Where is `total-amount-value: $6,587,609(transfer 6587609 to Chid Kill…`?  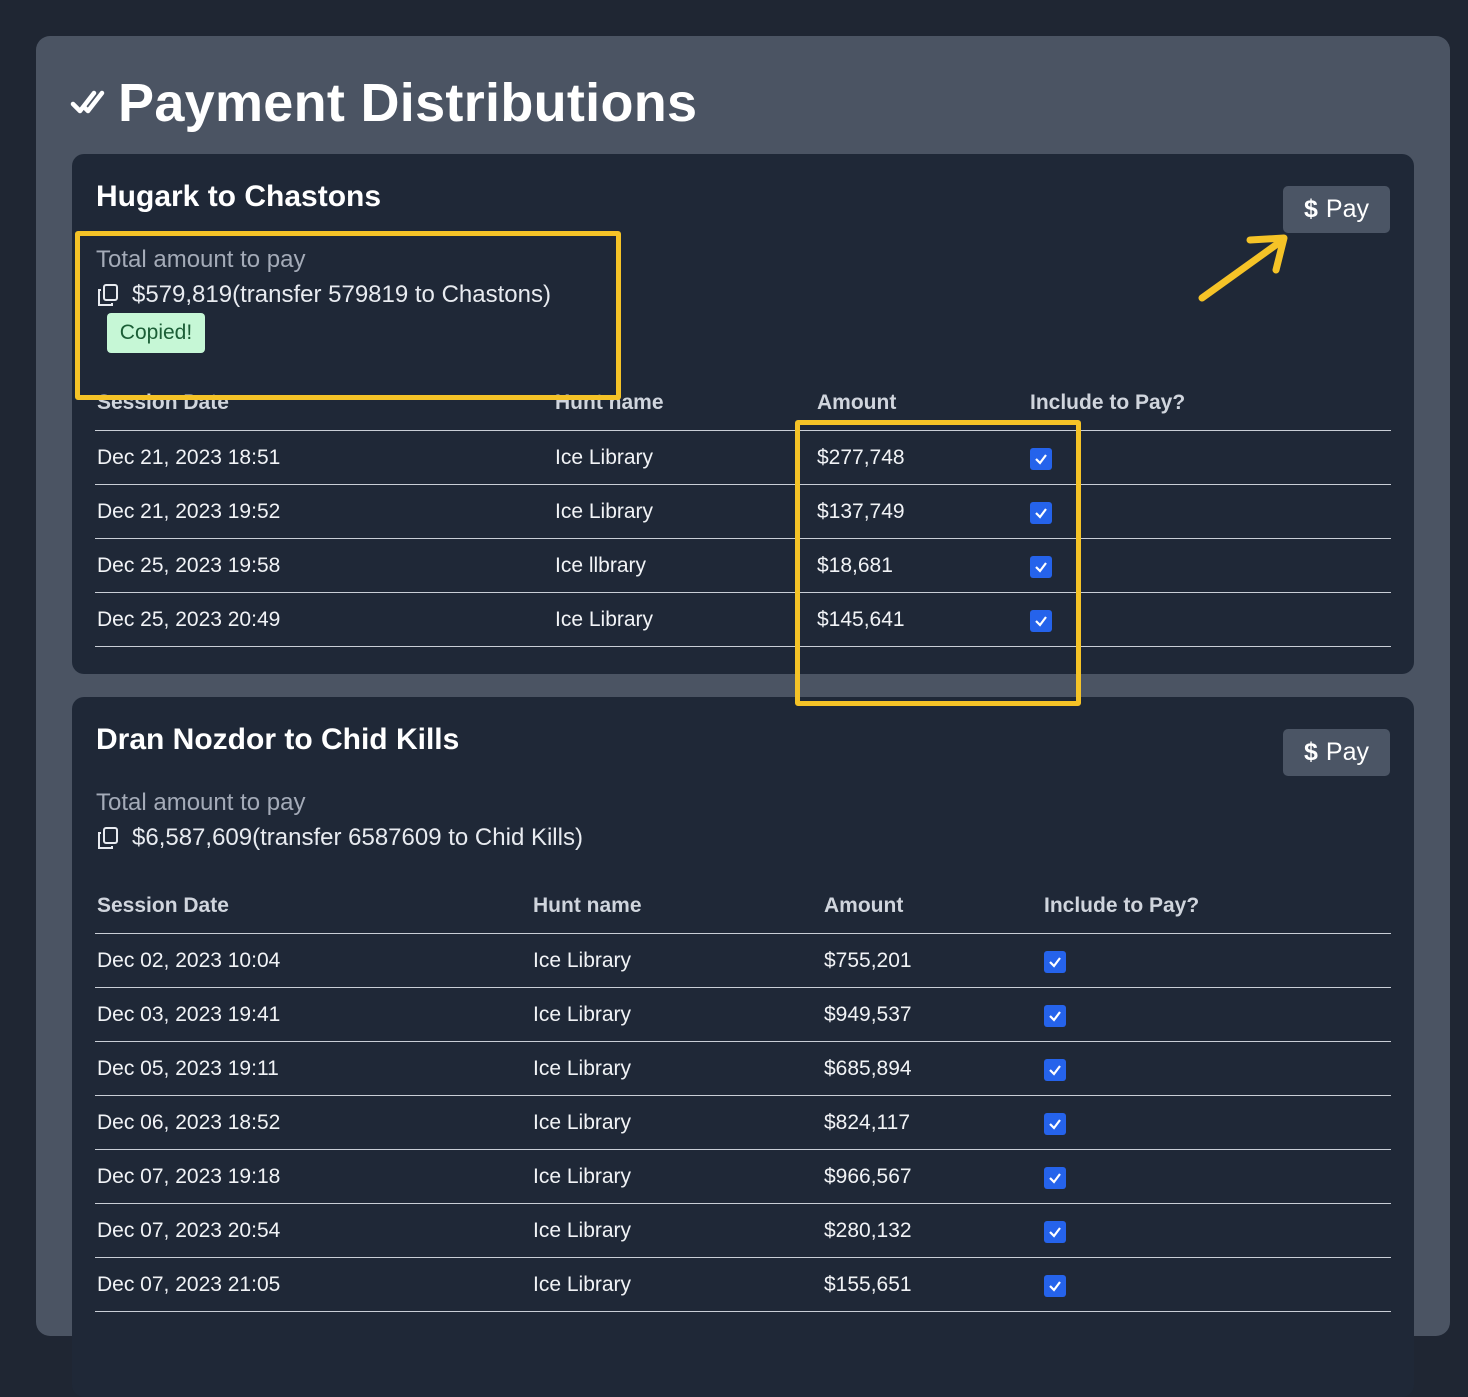
total-amount-value: $6,587,609(transfer 6587609 to Chid Kill… is located at coordinates (357, 837).